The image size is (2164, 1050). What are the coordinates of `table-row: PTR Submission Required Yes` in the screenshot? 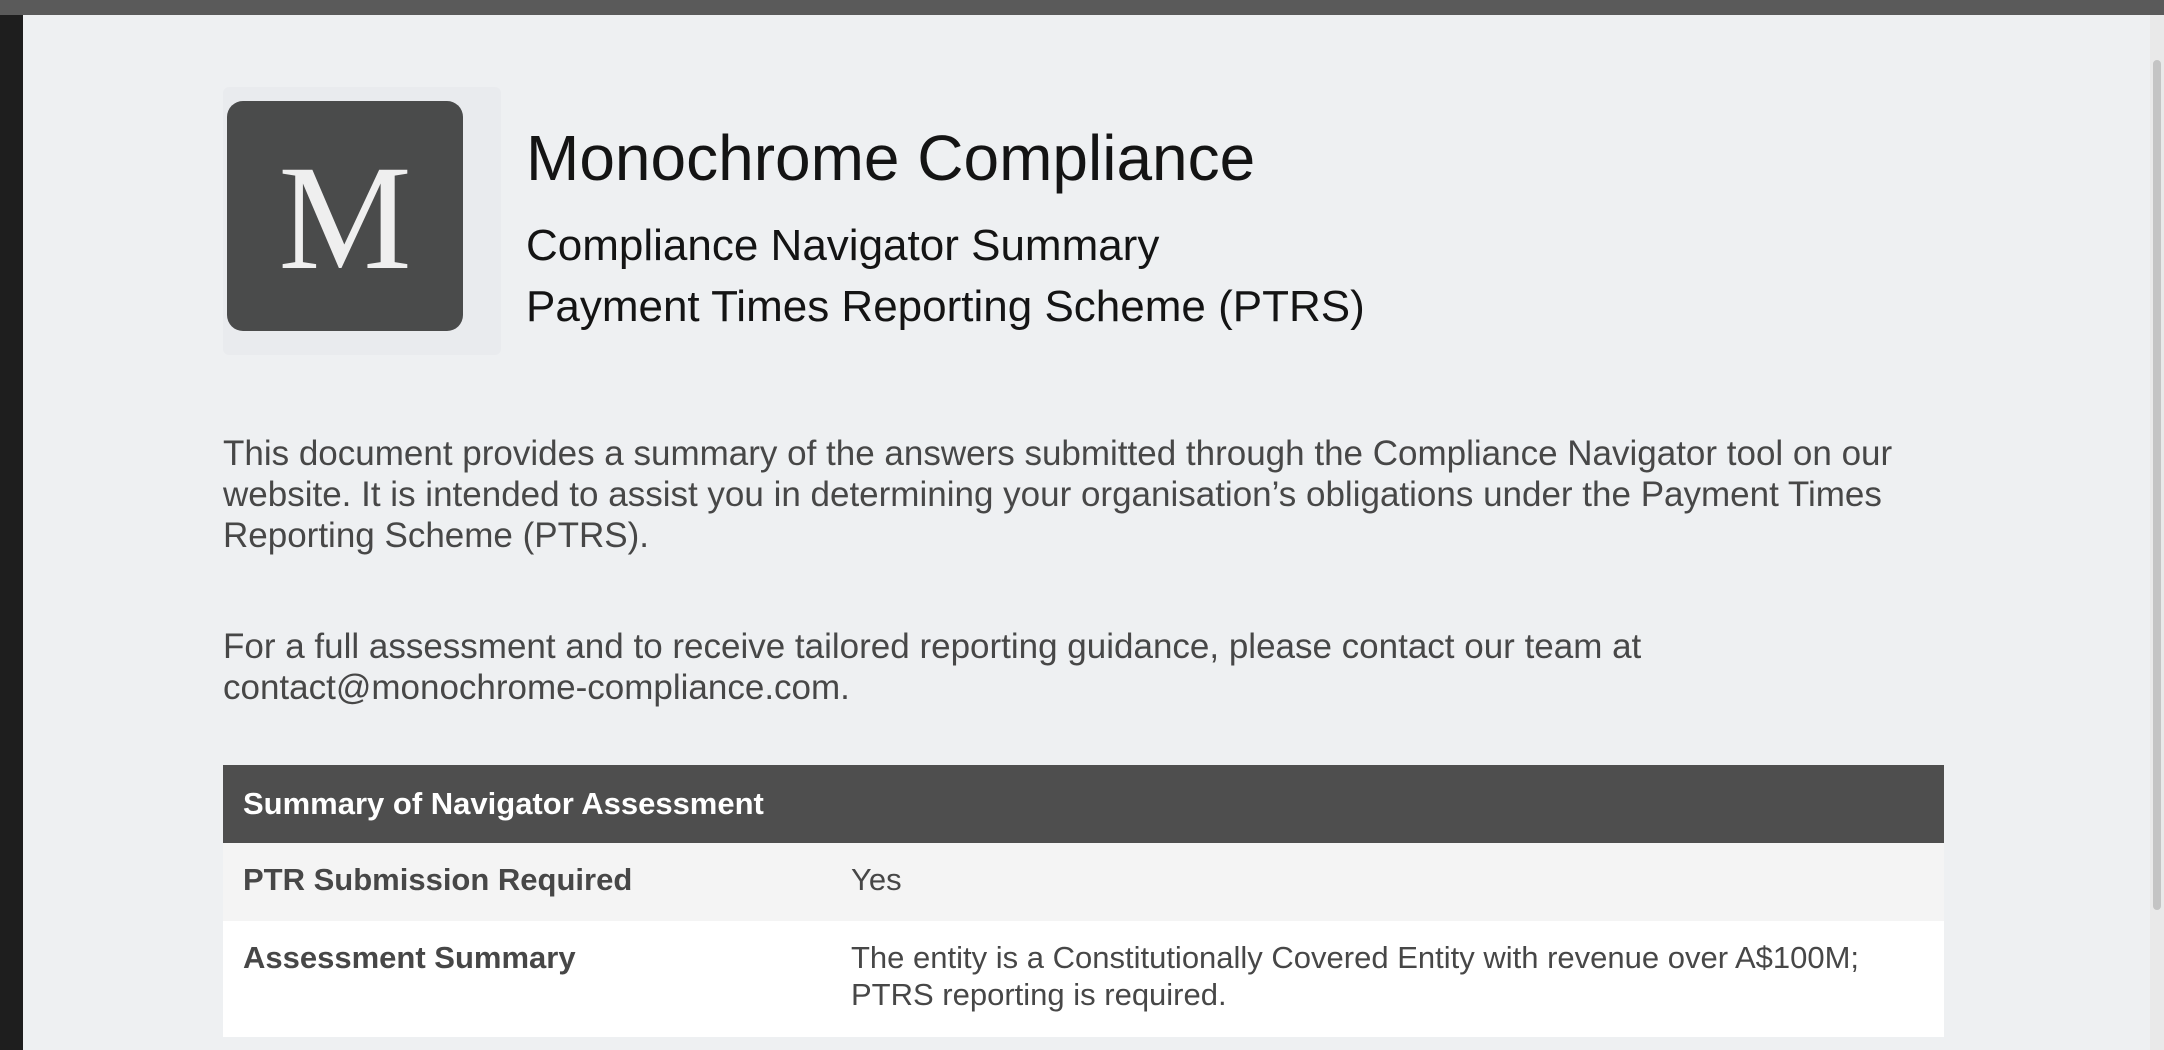 It's located at (1083, 882).